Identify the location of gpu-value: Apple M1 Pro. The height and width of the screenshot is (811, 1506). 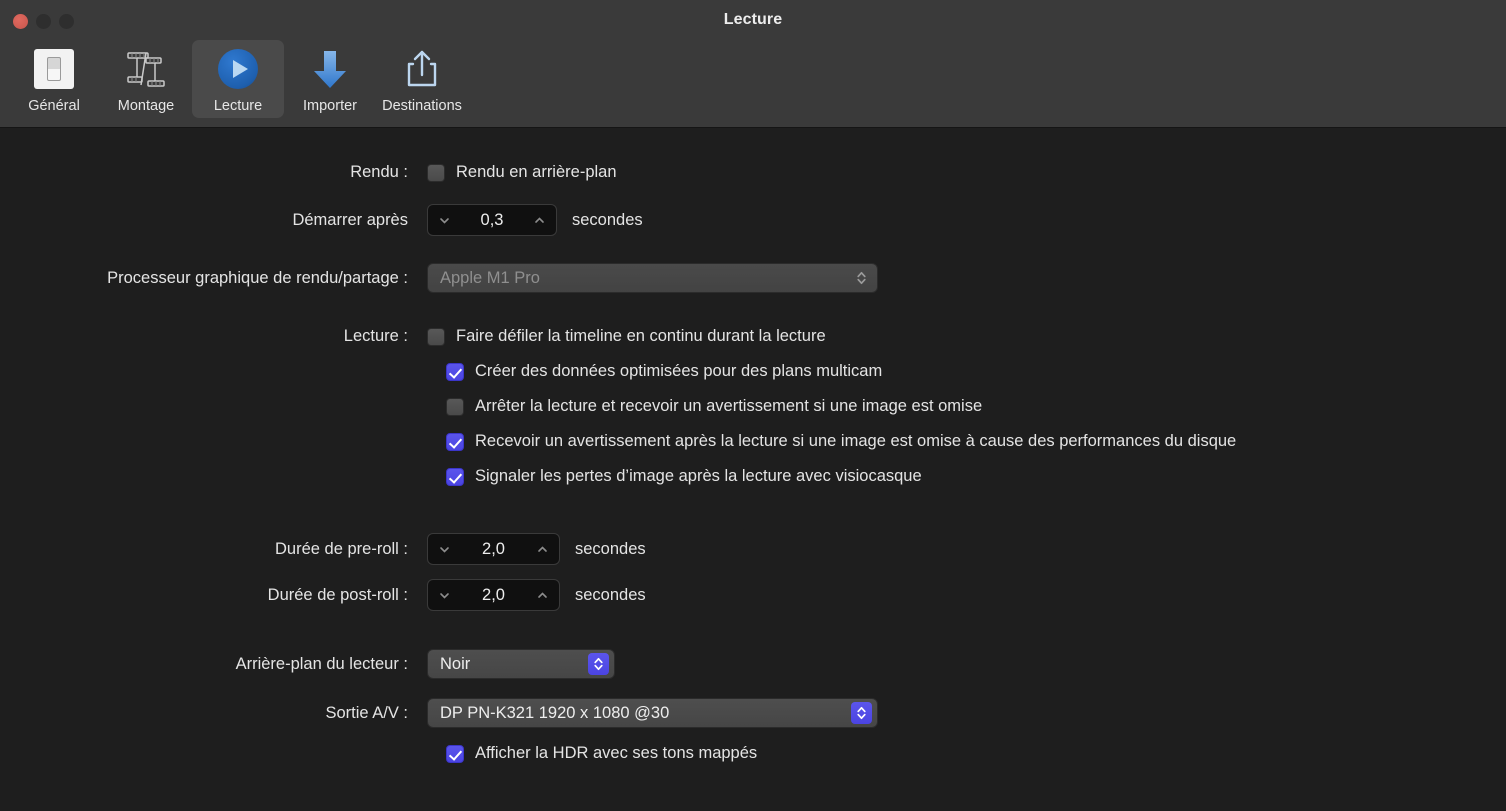
(490, 277).